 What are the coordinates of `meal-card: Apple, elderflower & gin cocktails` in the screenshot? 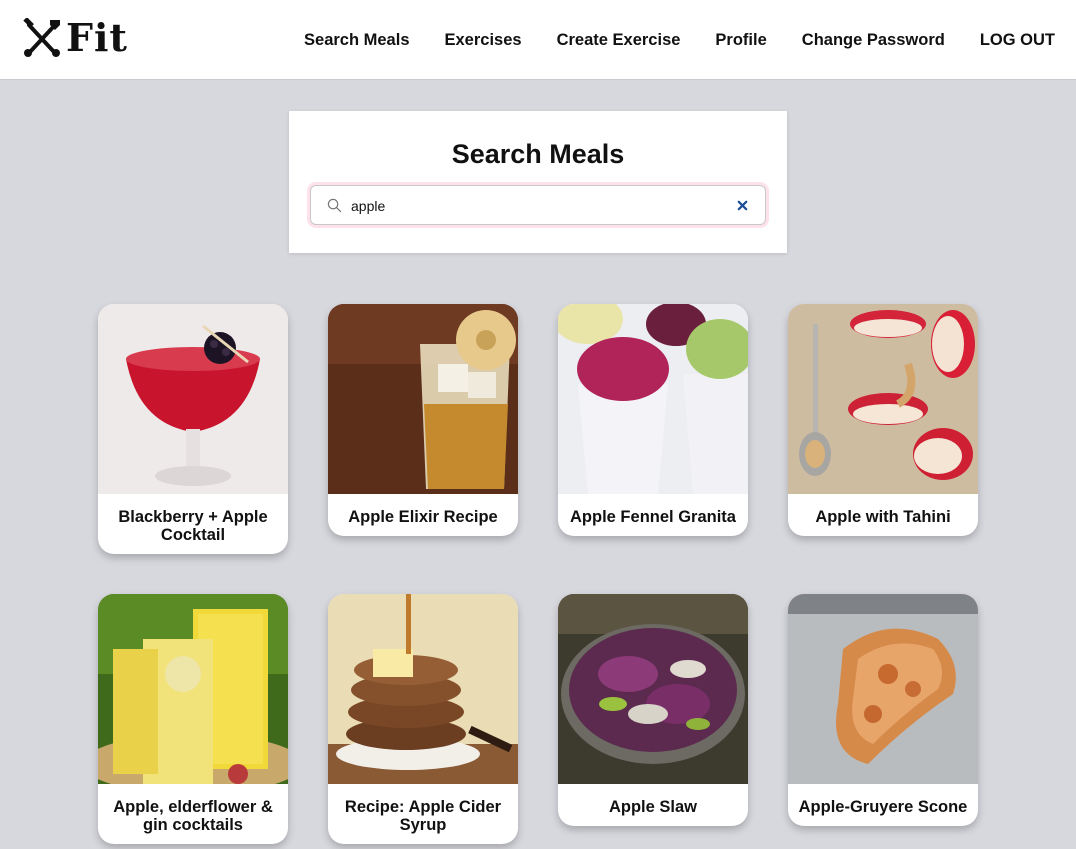 It's located at (193, 719).